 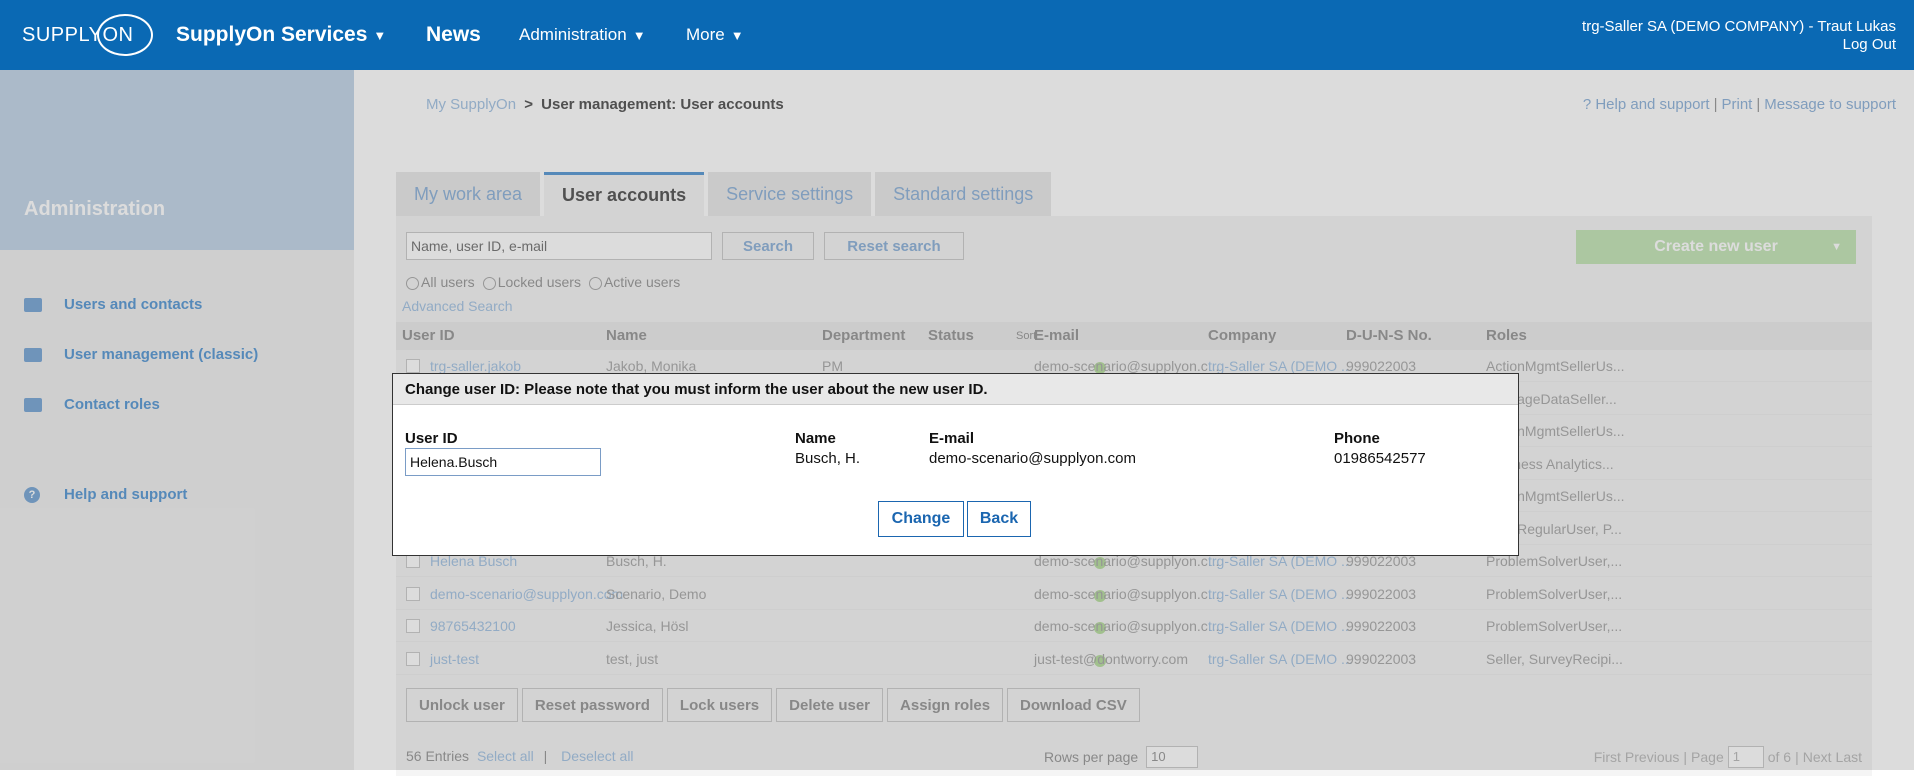 What do you see at coordinates (272, 34) in the screenshot?
I see `nav-services-label: SupplyOn Services` at bounding box center [272, 34].